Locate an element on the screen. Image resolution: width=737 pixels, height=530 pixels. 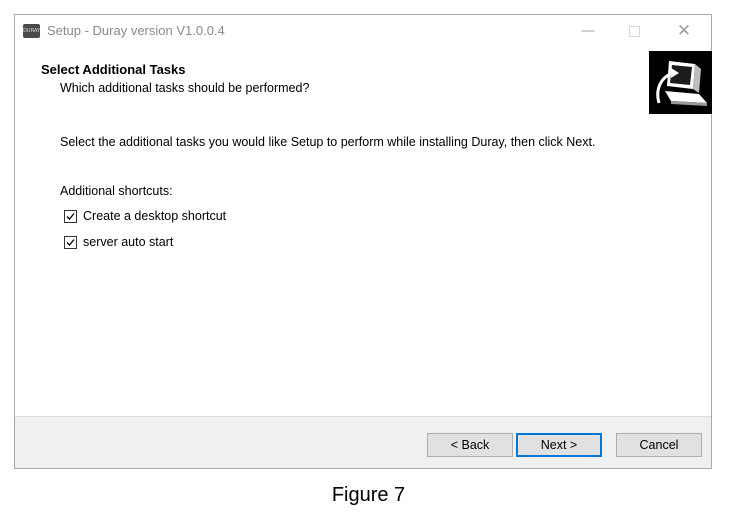
cancel-button: Cancel is located at coordinates (659, 445).